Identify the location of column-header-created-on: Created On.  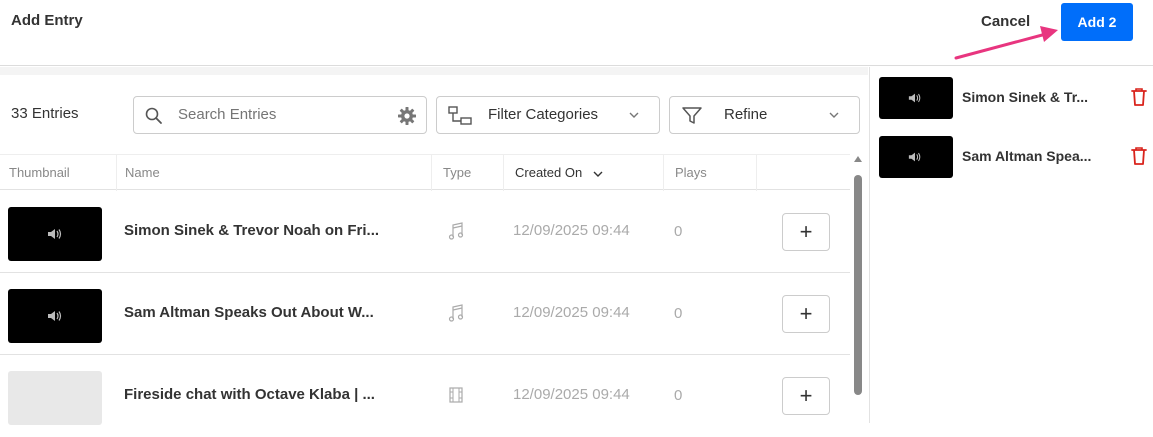
(559, 172).